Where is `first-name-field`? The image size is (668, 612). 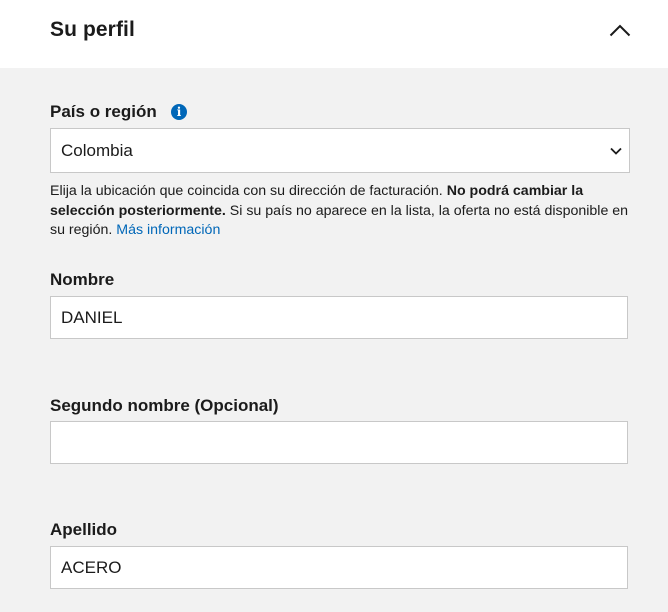 first-name-field is located at coordinates (339, 317).